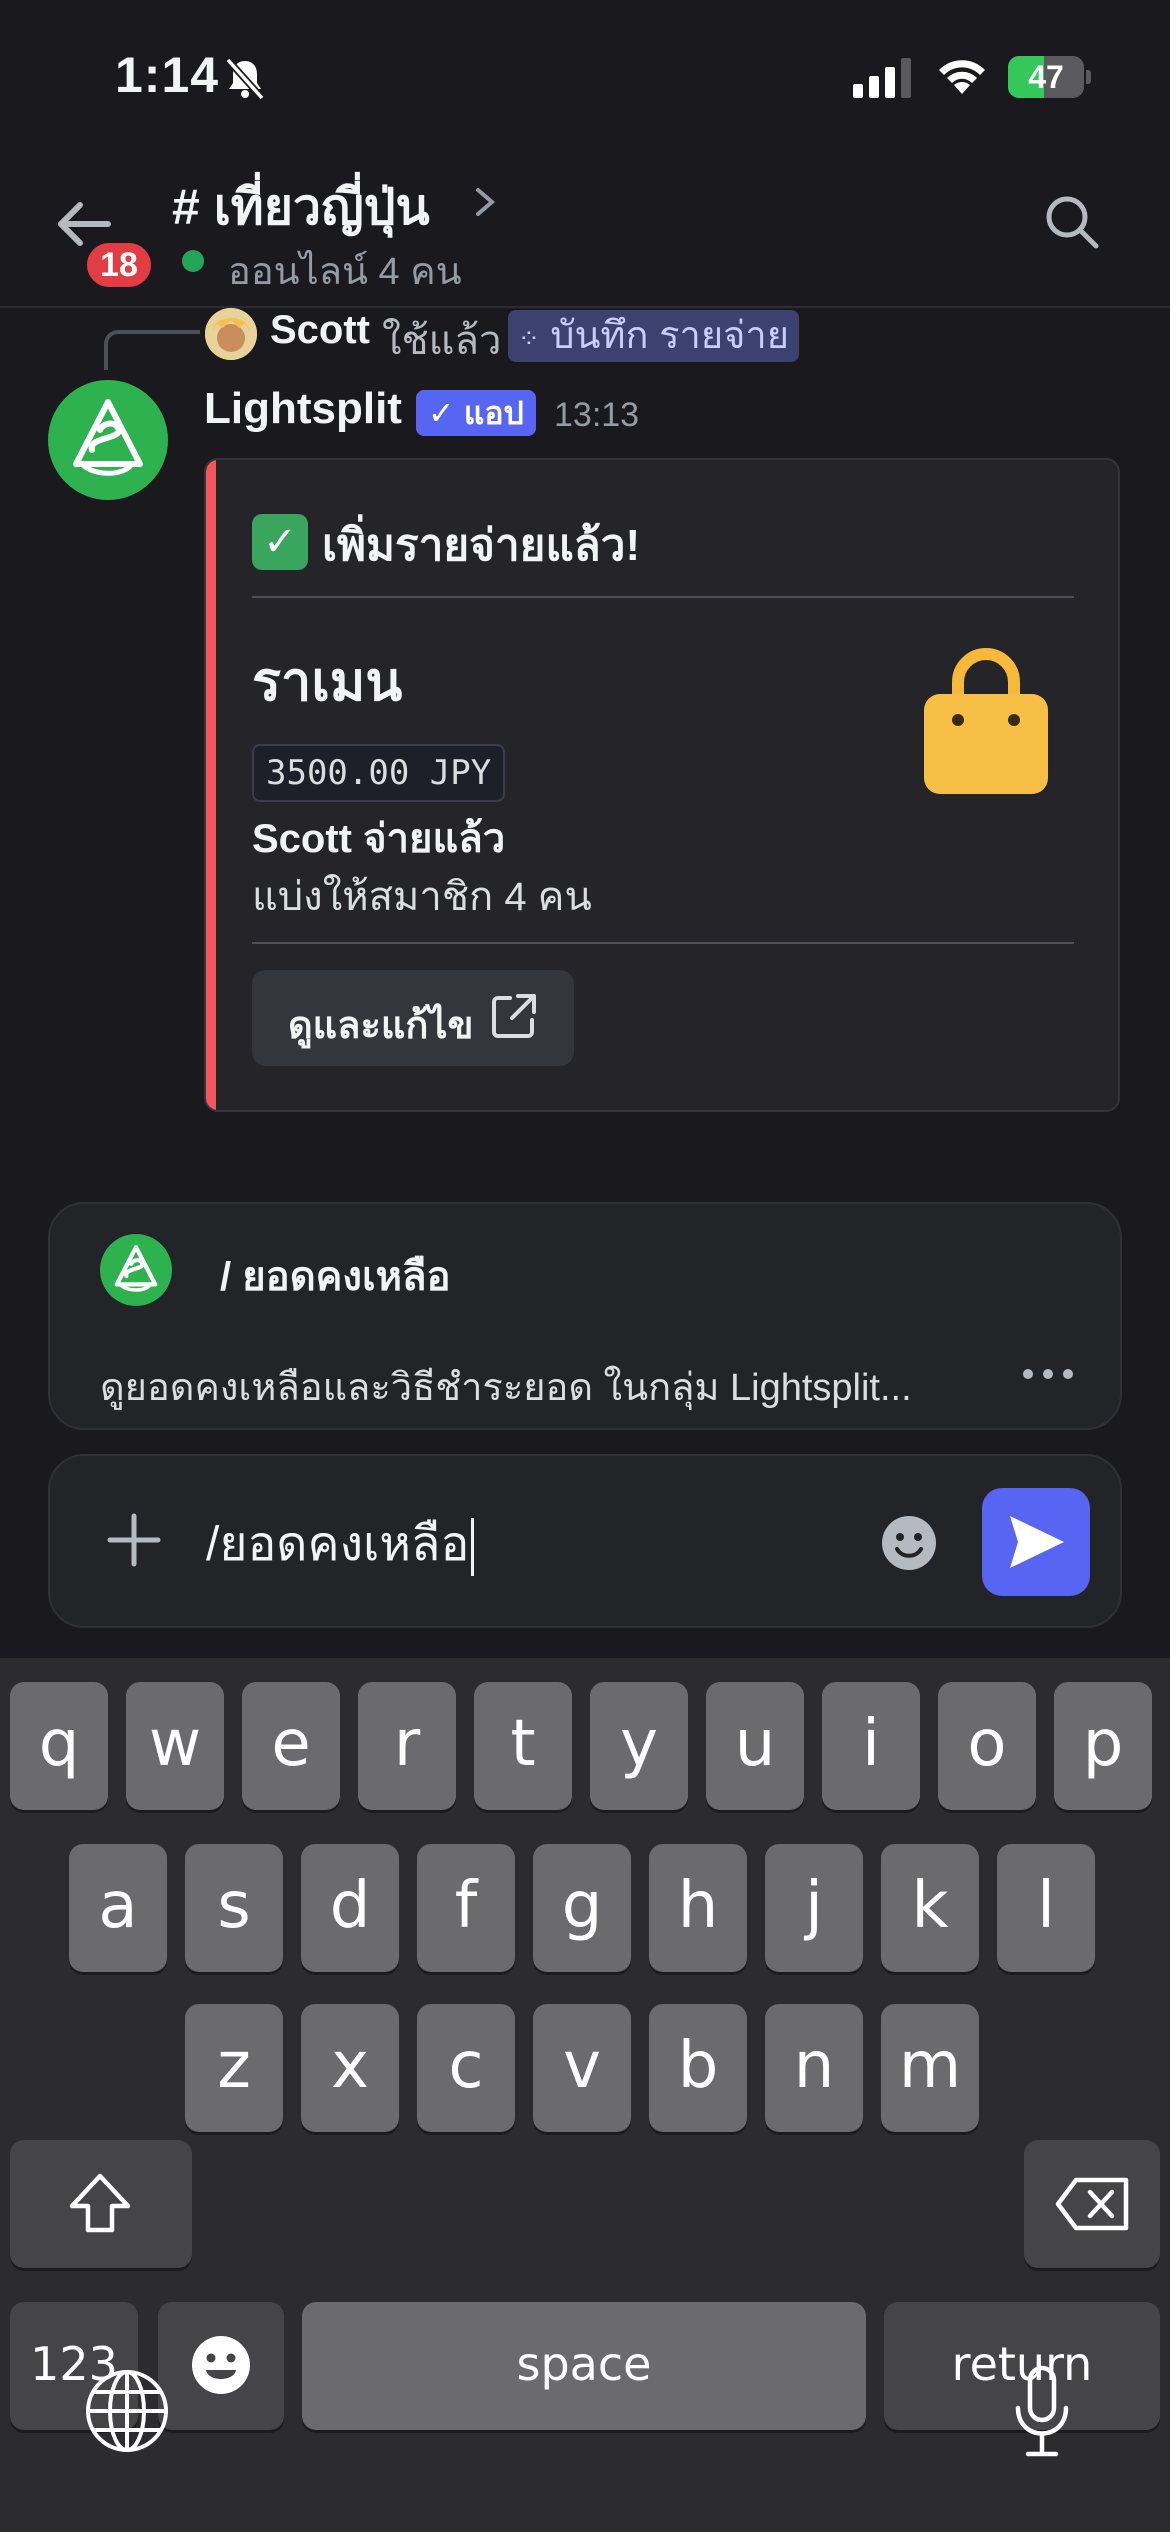  What do you see at coordinates (523, 1746) in the screenshot?
I see `key-t: t` at bounding box center [523, 1746].